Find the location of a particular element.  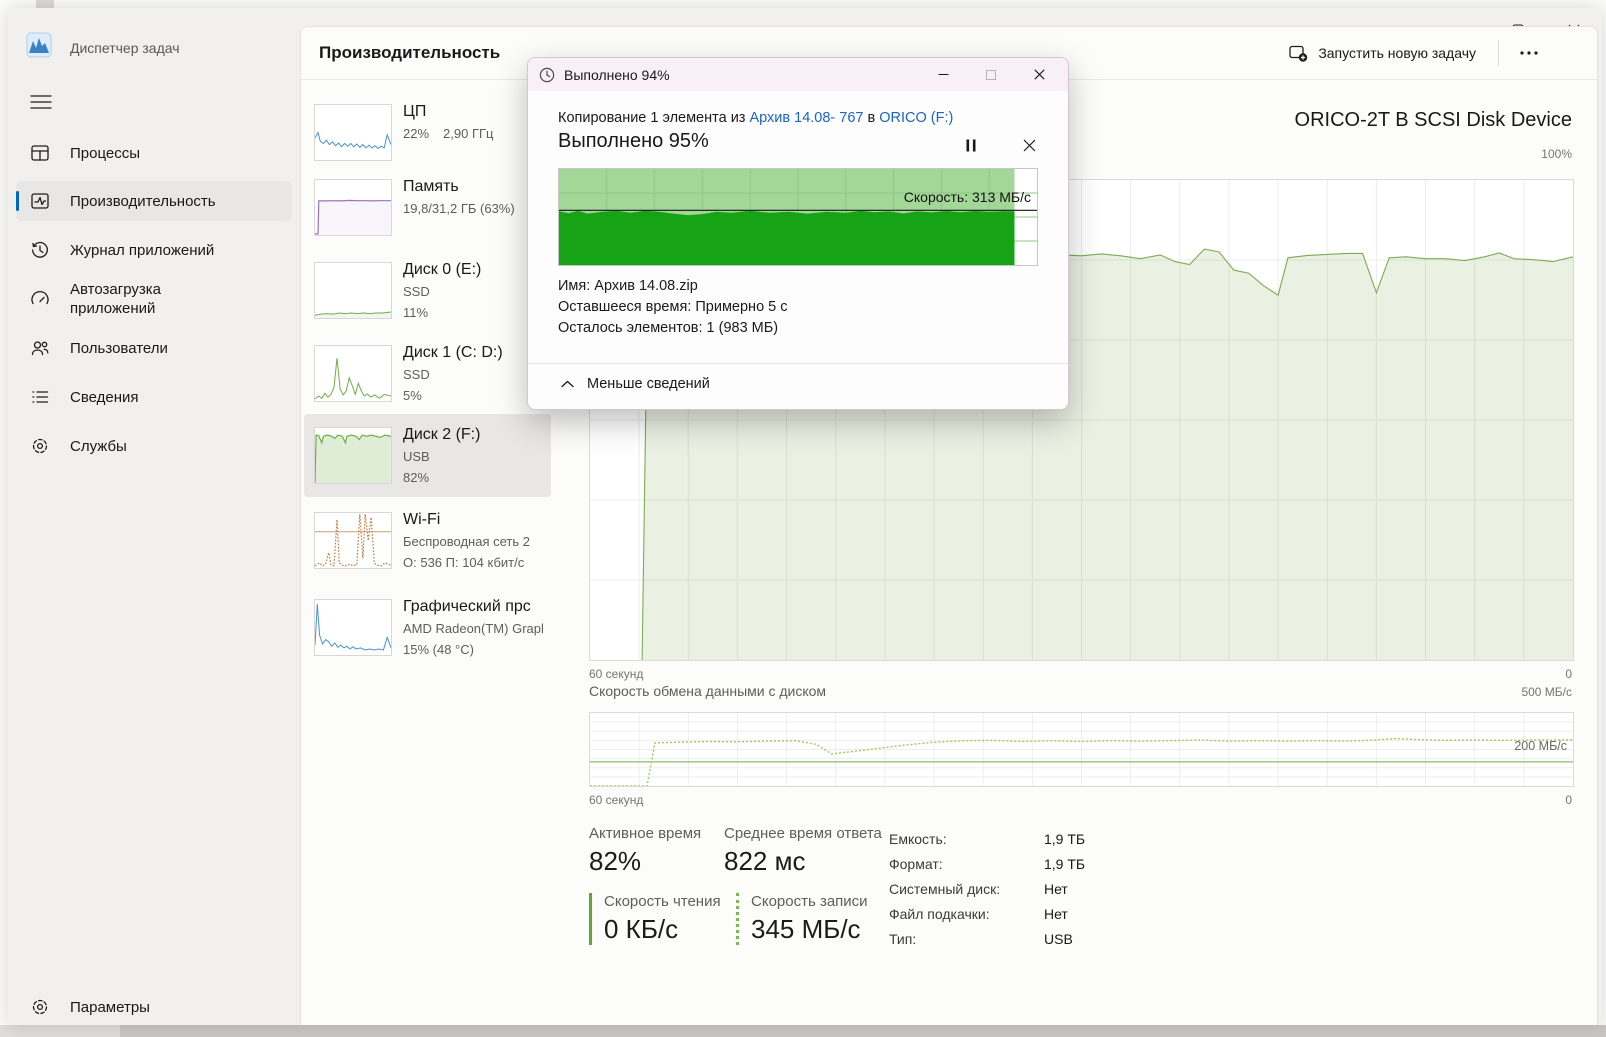

disk0-mini-chart is located at coordinates (353, 290).